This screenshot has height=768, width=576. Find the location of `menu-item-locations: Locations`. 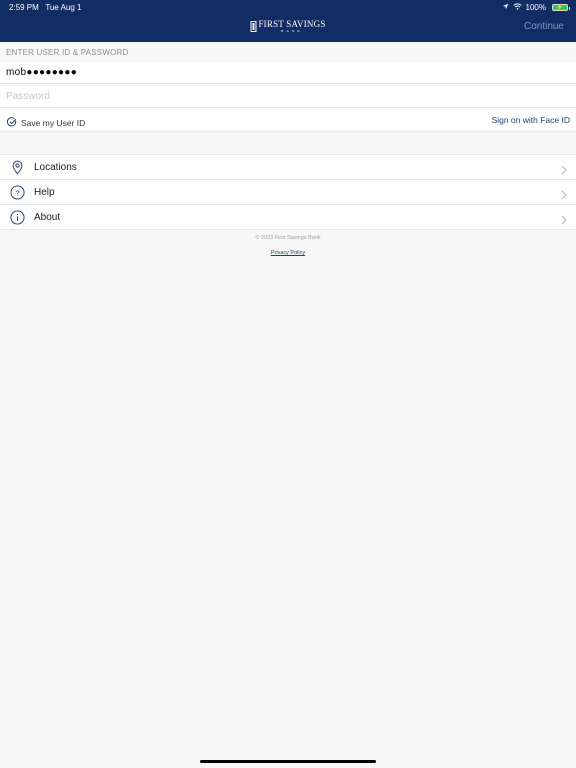

menu-item-locations: Locations is located at coordinates (288, 167).